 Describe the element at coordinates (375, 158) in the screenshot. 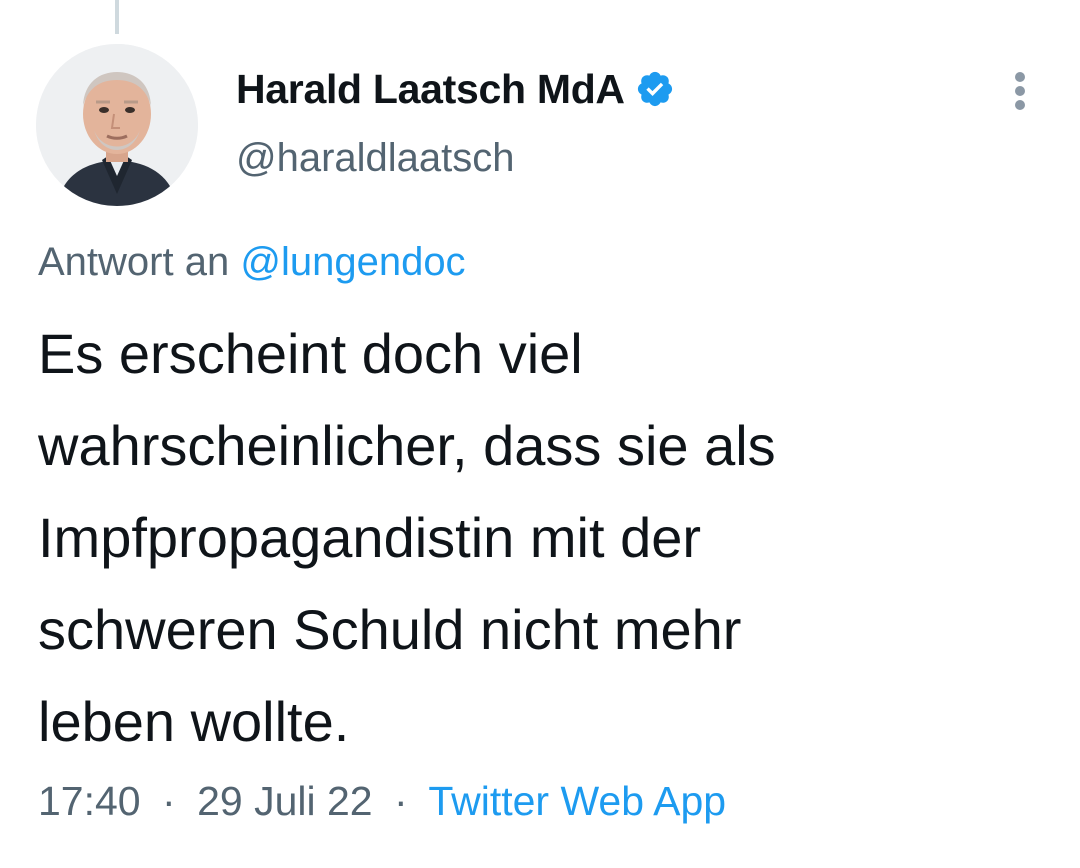

I see `author-handle: @haraldlaatsch` at that location.